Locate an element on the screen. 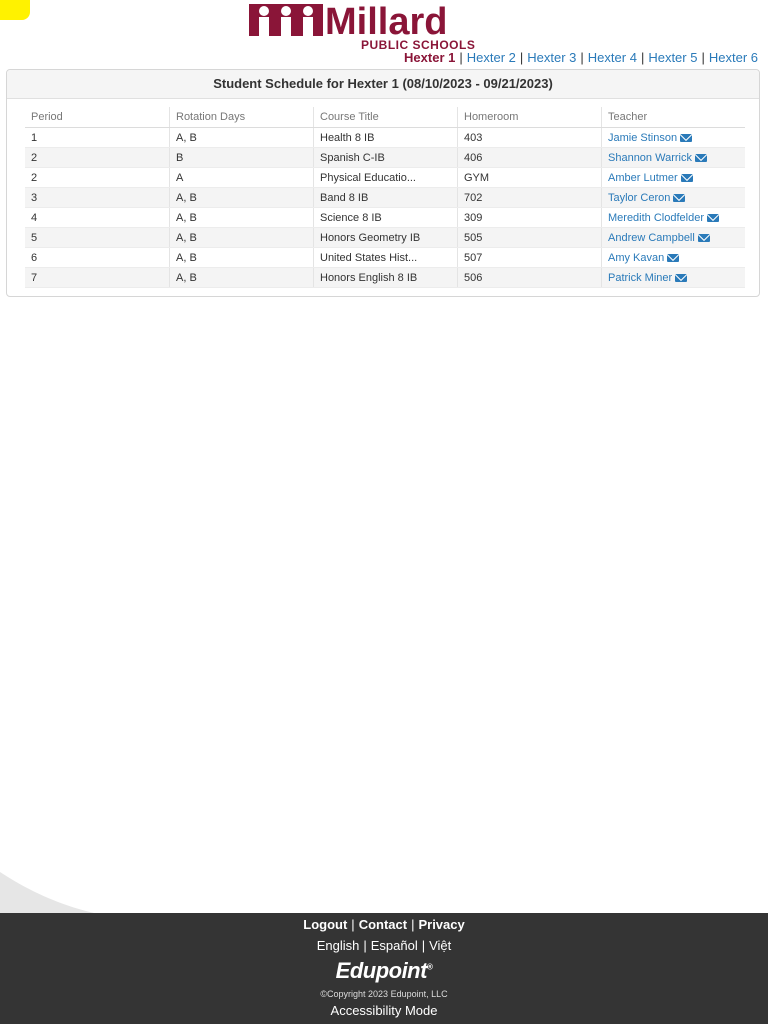 This screenshot has width=768, height=1024. hexter-tab-3: Hexter 3 is located at coordinates (551, 57).